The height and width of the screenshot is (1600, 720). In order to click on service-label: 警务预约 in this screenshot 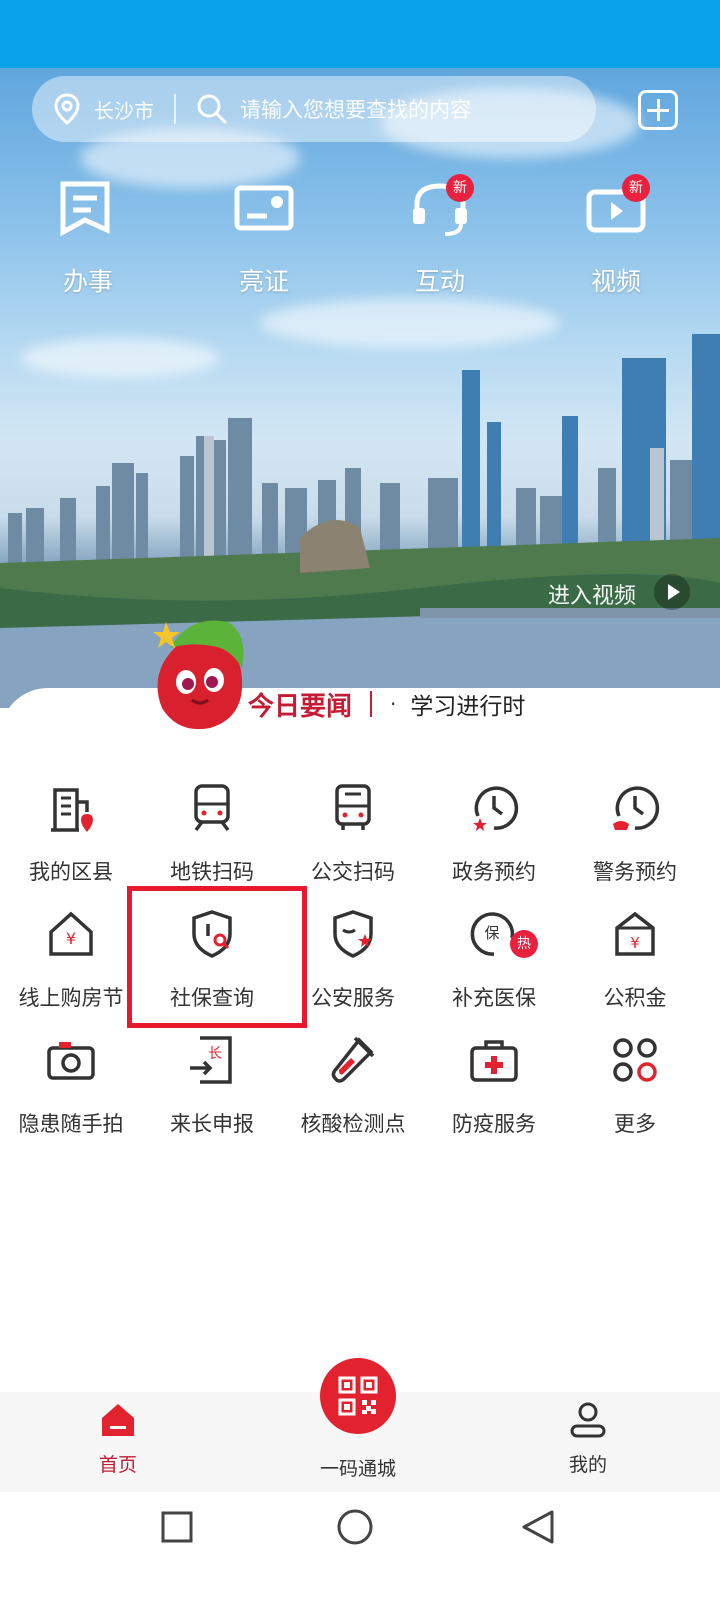, I will do `click(635, 872)`.